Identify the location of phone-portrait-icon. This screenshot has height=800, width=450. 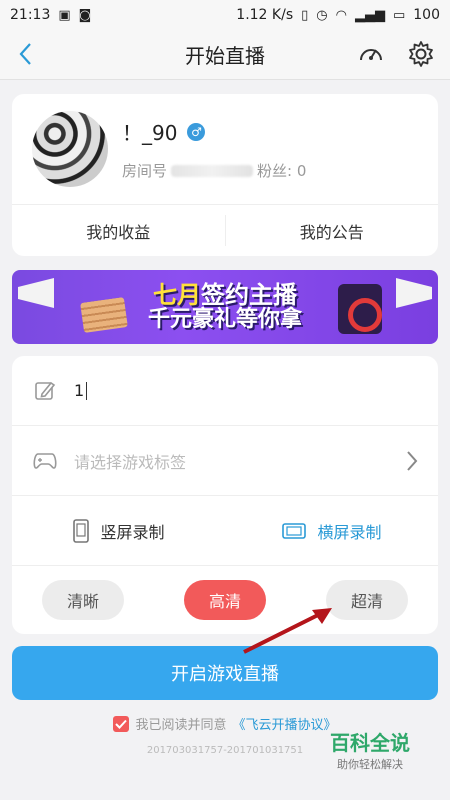
(81, 530).